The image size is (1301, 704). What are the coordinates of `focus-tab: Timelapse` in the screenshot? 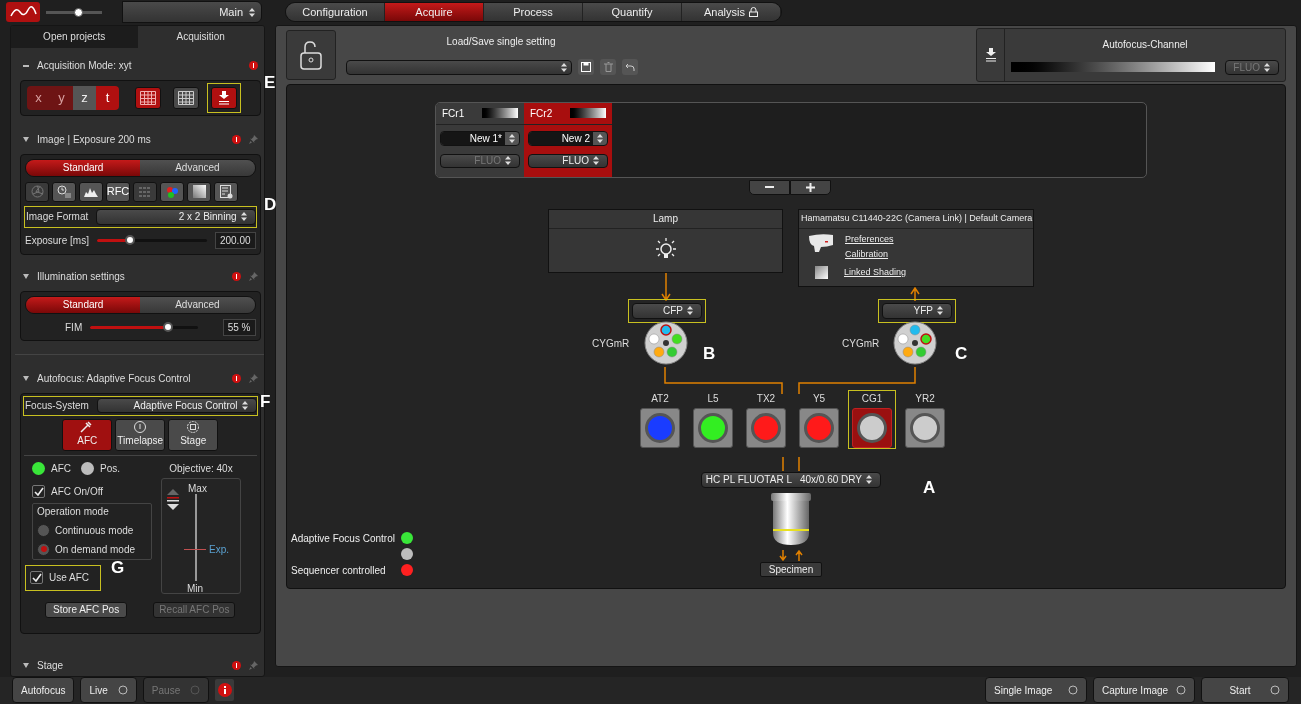 It's located at (140, 434).